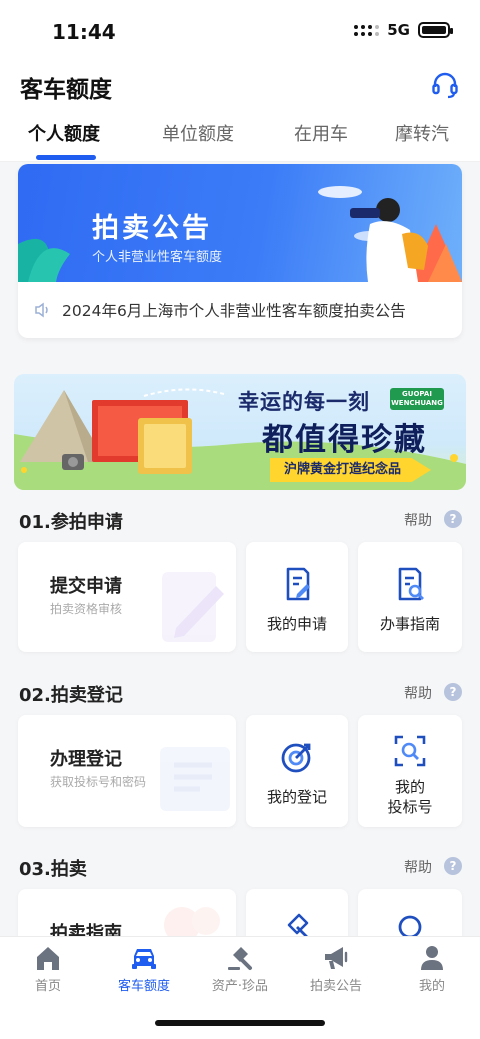 The width and height of the screenshot is (480, 1039). What do you see at coordinates (240, 234) in the screenshot?
I see `banner-illustration` at bounding box center [240, 234].